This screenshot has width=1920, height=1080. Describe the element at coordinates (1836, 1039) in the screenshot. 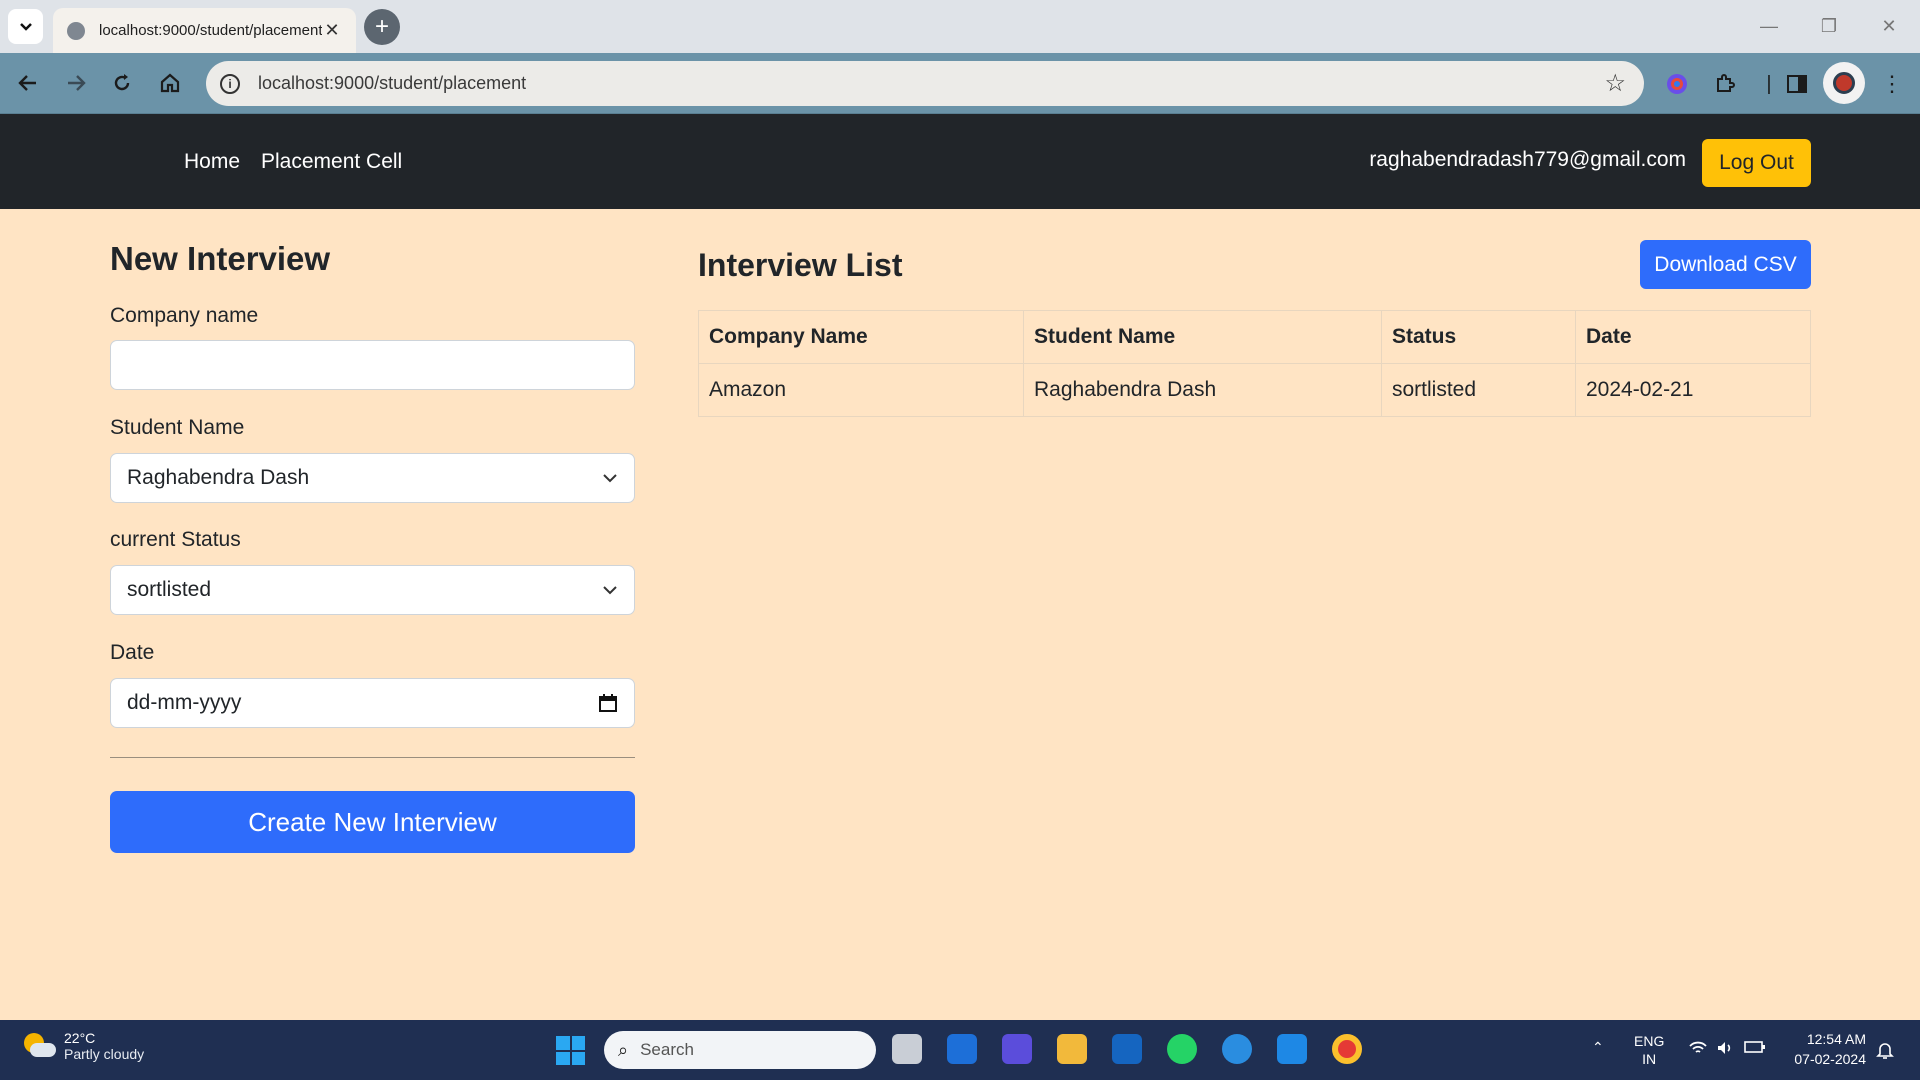

I see `clock-time: 12:54 AM` at that location.